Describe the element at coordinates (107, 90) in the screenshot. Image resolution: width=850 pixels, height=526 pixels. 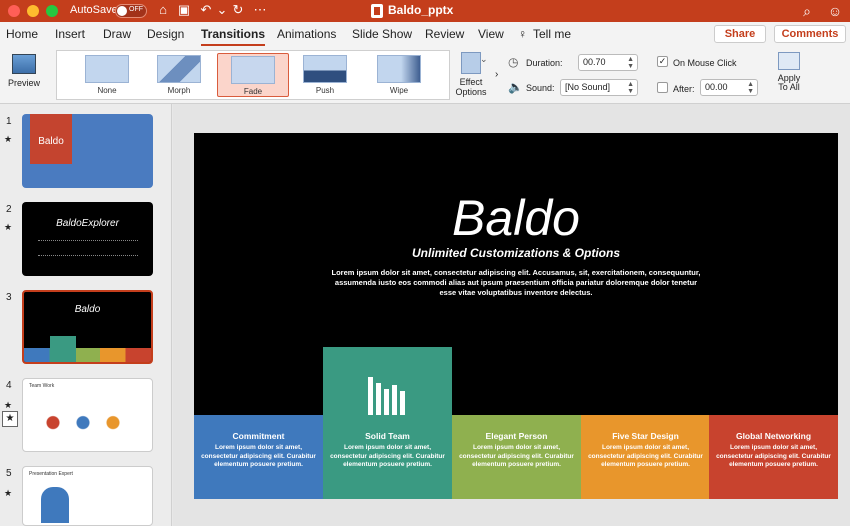
I see `transition-label: None` at that location.